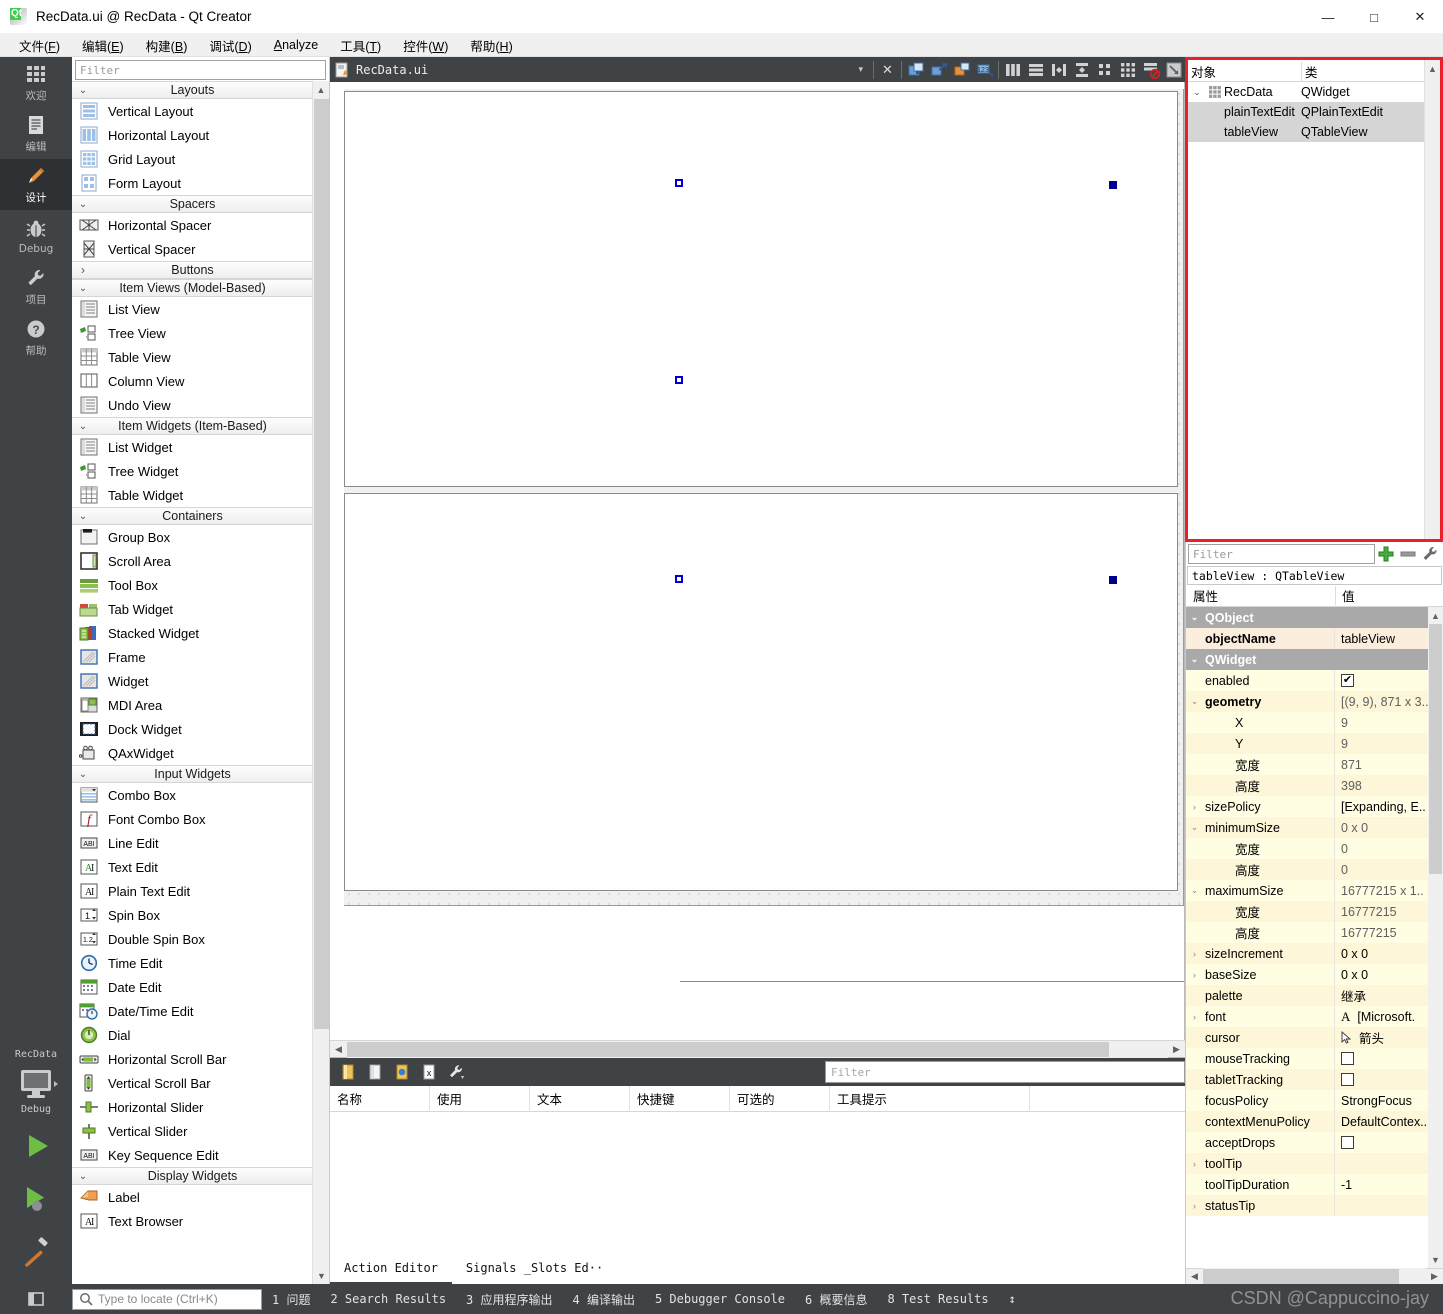  What do you see at coordinates (192, 795) in the screenshot?
I see `widget-item: Combo Box` at bounding box center [192, 795].